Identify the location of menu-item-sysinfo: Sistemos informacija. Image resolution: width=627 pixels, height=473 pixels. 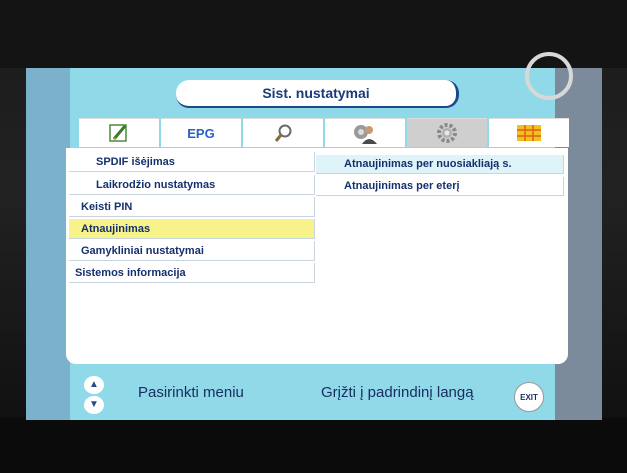
(192, 273).